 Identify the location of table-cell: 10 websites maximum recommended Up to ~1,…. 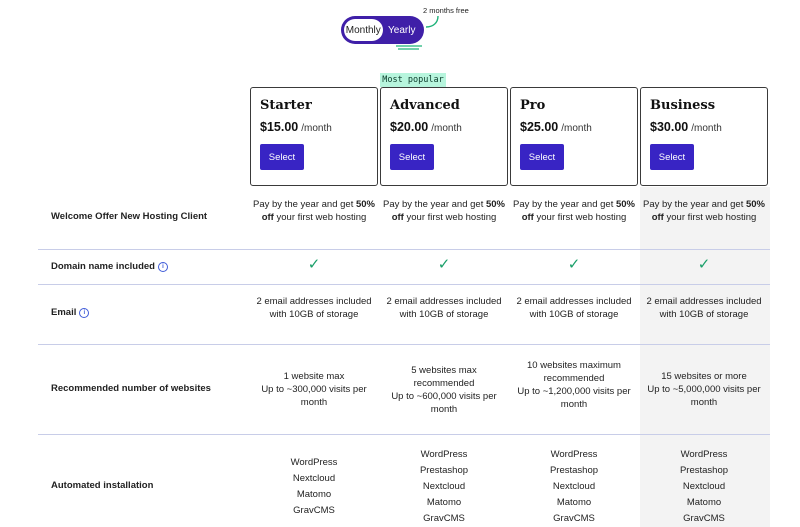
(574, 385).